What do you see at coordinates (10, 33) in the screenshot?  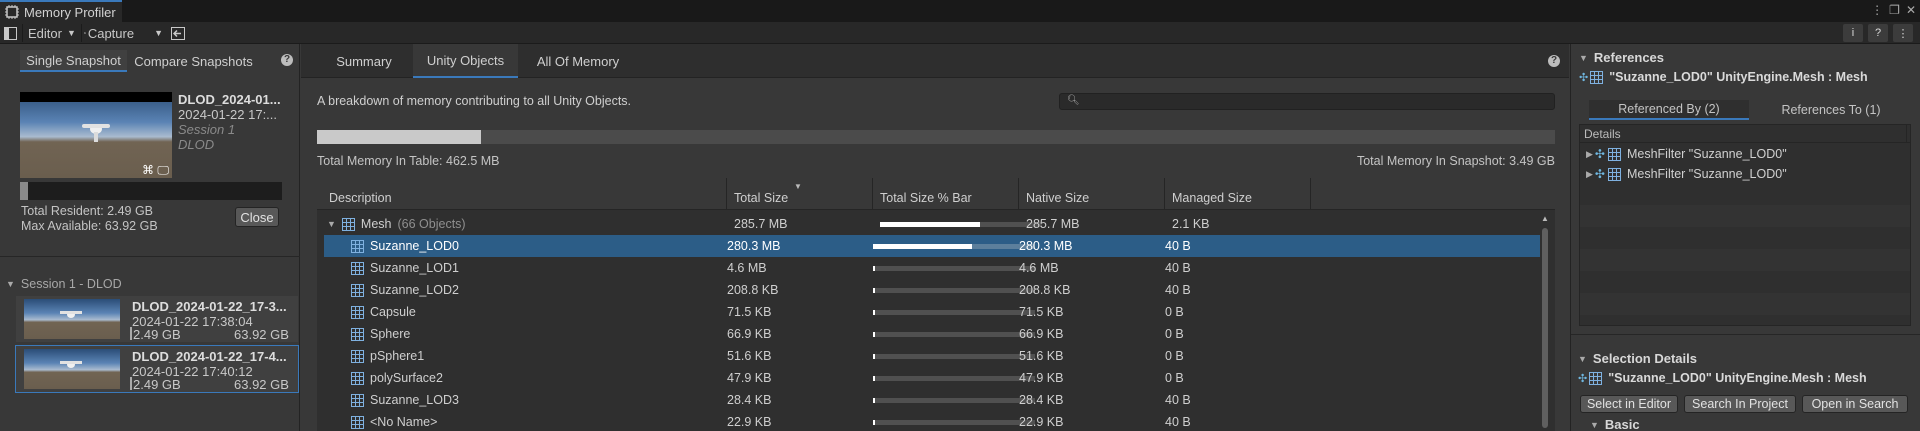 I see `sidebar-toggle-icon` at bounding box center [10, 33].